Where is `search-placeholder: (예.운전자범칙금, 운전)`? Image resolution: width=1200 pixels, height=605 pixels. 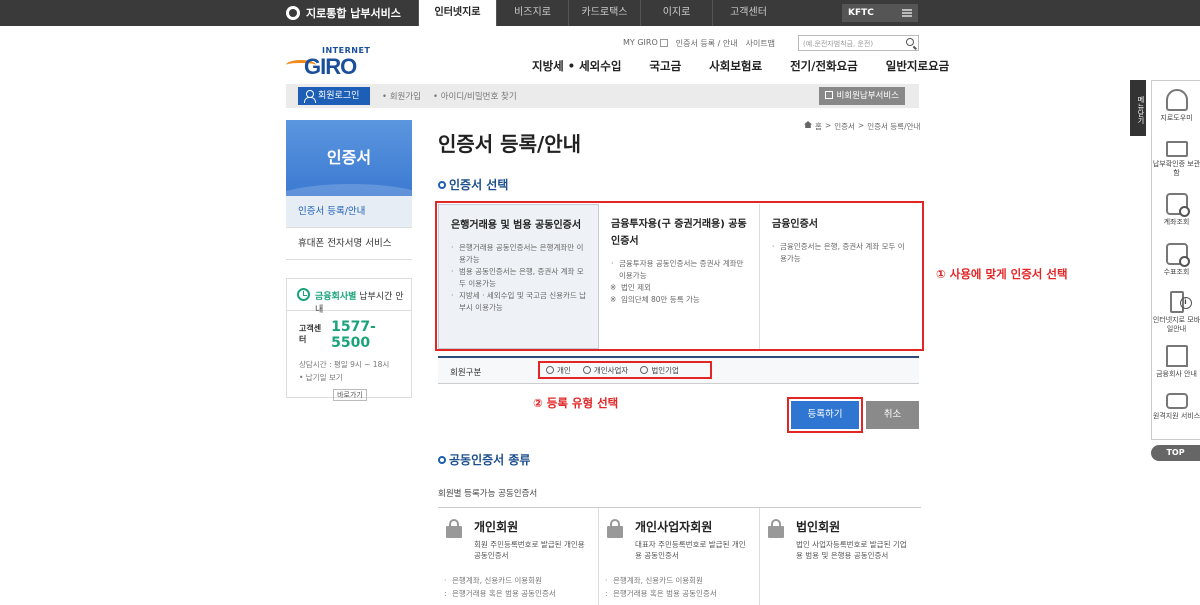 search-placeholder: (예.운전자범칙금, 운전) is located at coordinates (838, 44).